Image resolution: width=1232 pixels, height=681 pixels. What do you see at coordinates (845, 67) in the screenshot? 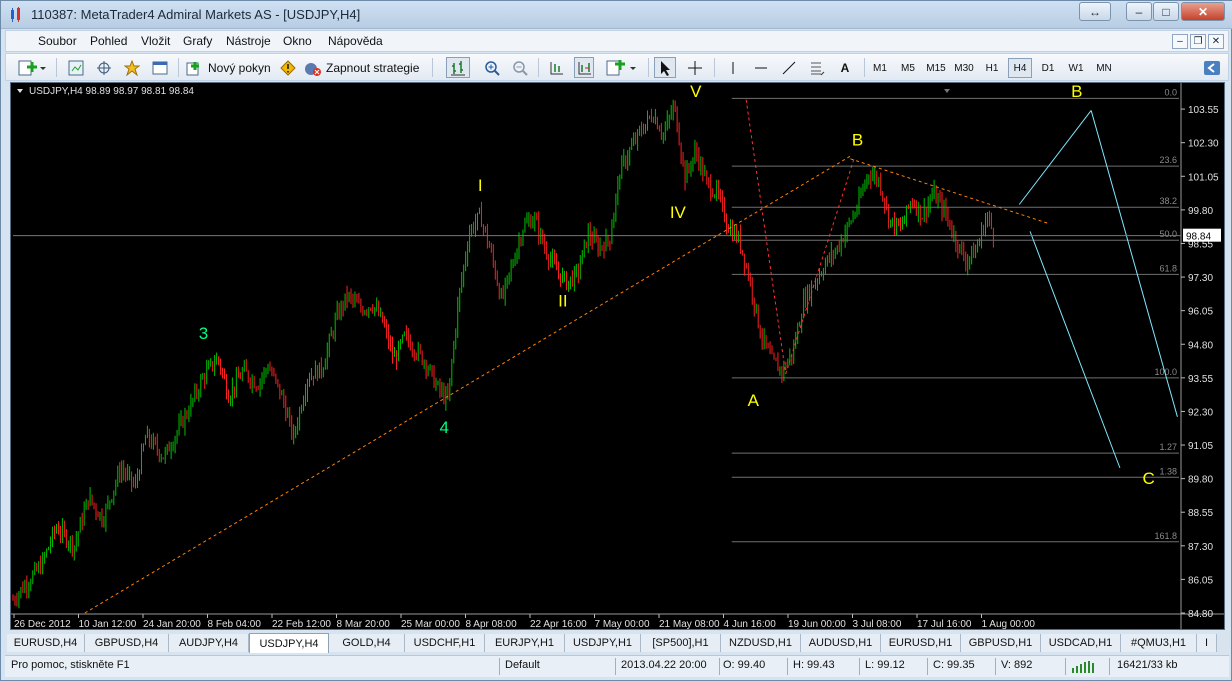
I see `text-tool-button: A` at bounding box center [845, 67].